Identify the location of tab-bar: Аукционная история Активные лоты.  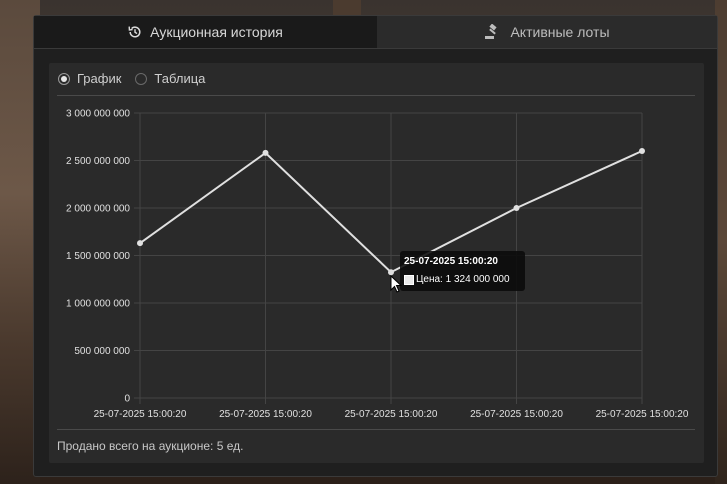
(375, 32).